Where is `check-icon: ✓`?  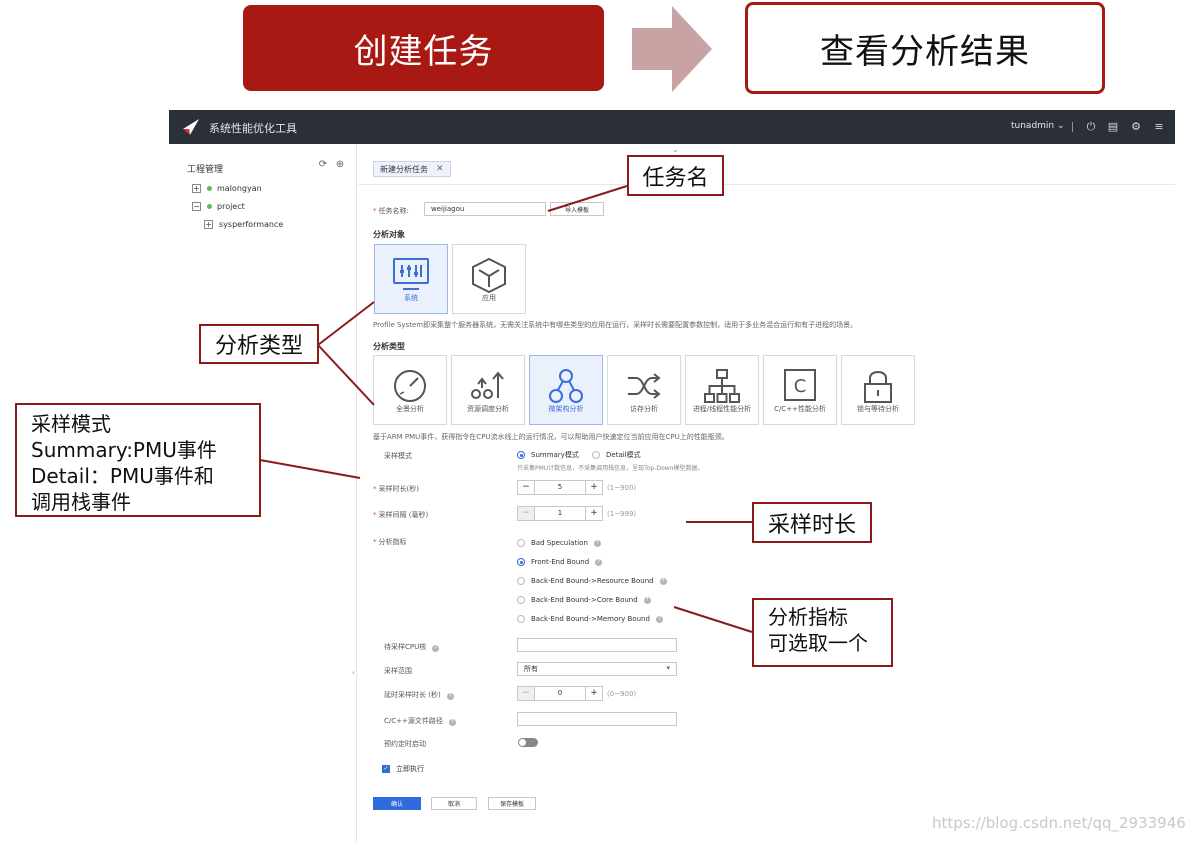 check-icon: ✓ is located at coordinates (386, 769).